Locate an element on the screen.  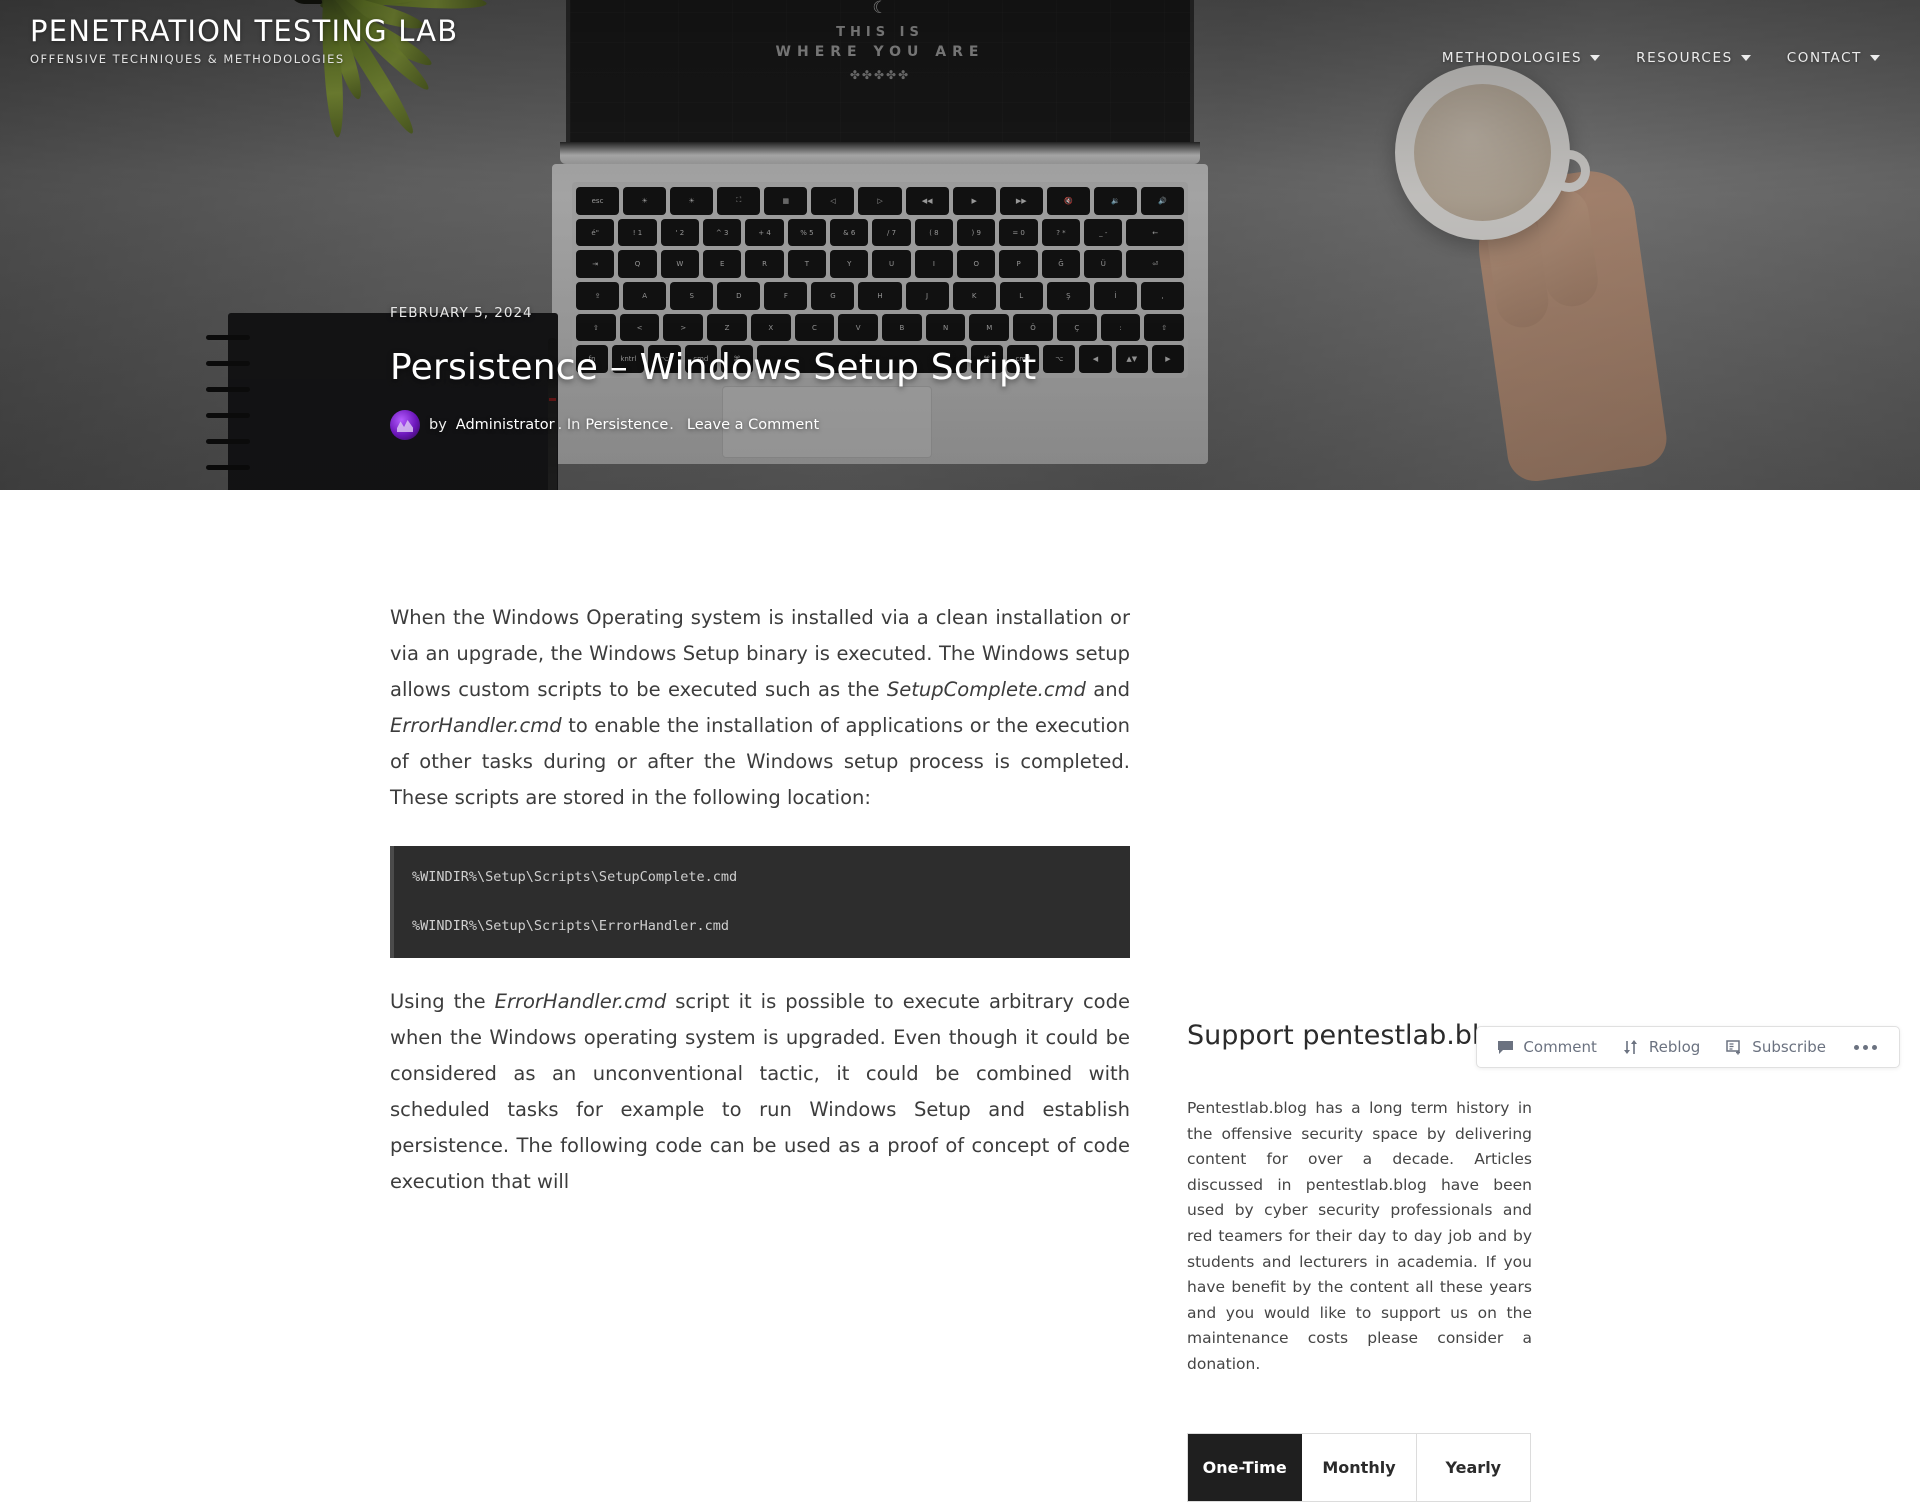
post-date: FEBRUARY 5, 2024 is located at coordinates (713, 313).